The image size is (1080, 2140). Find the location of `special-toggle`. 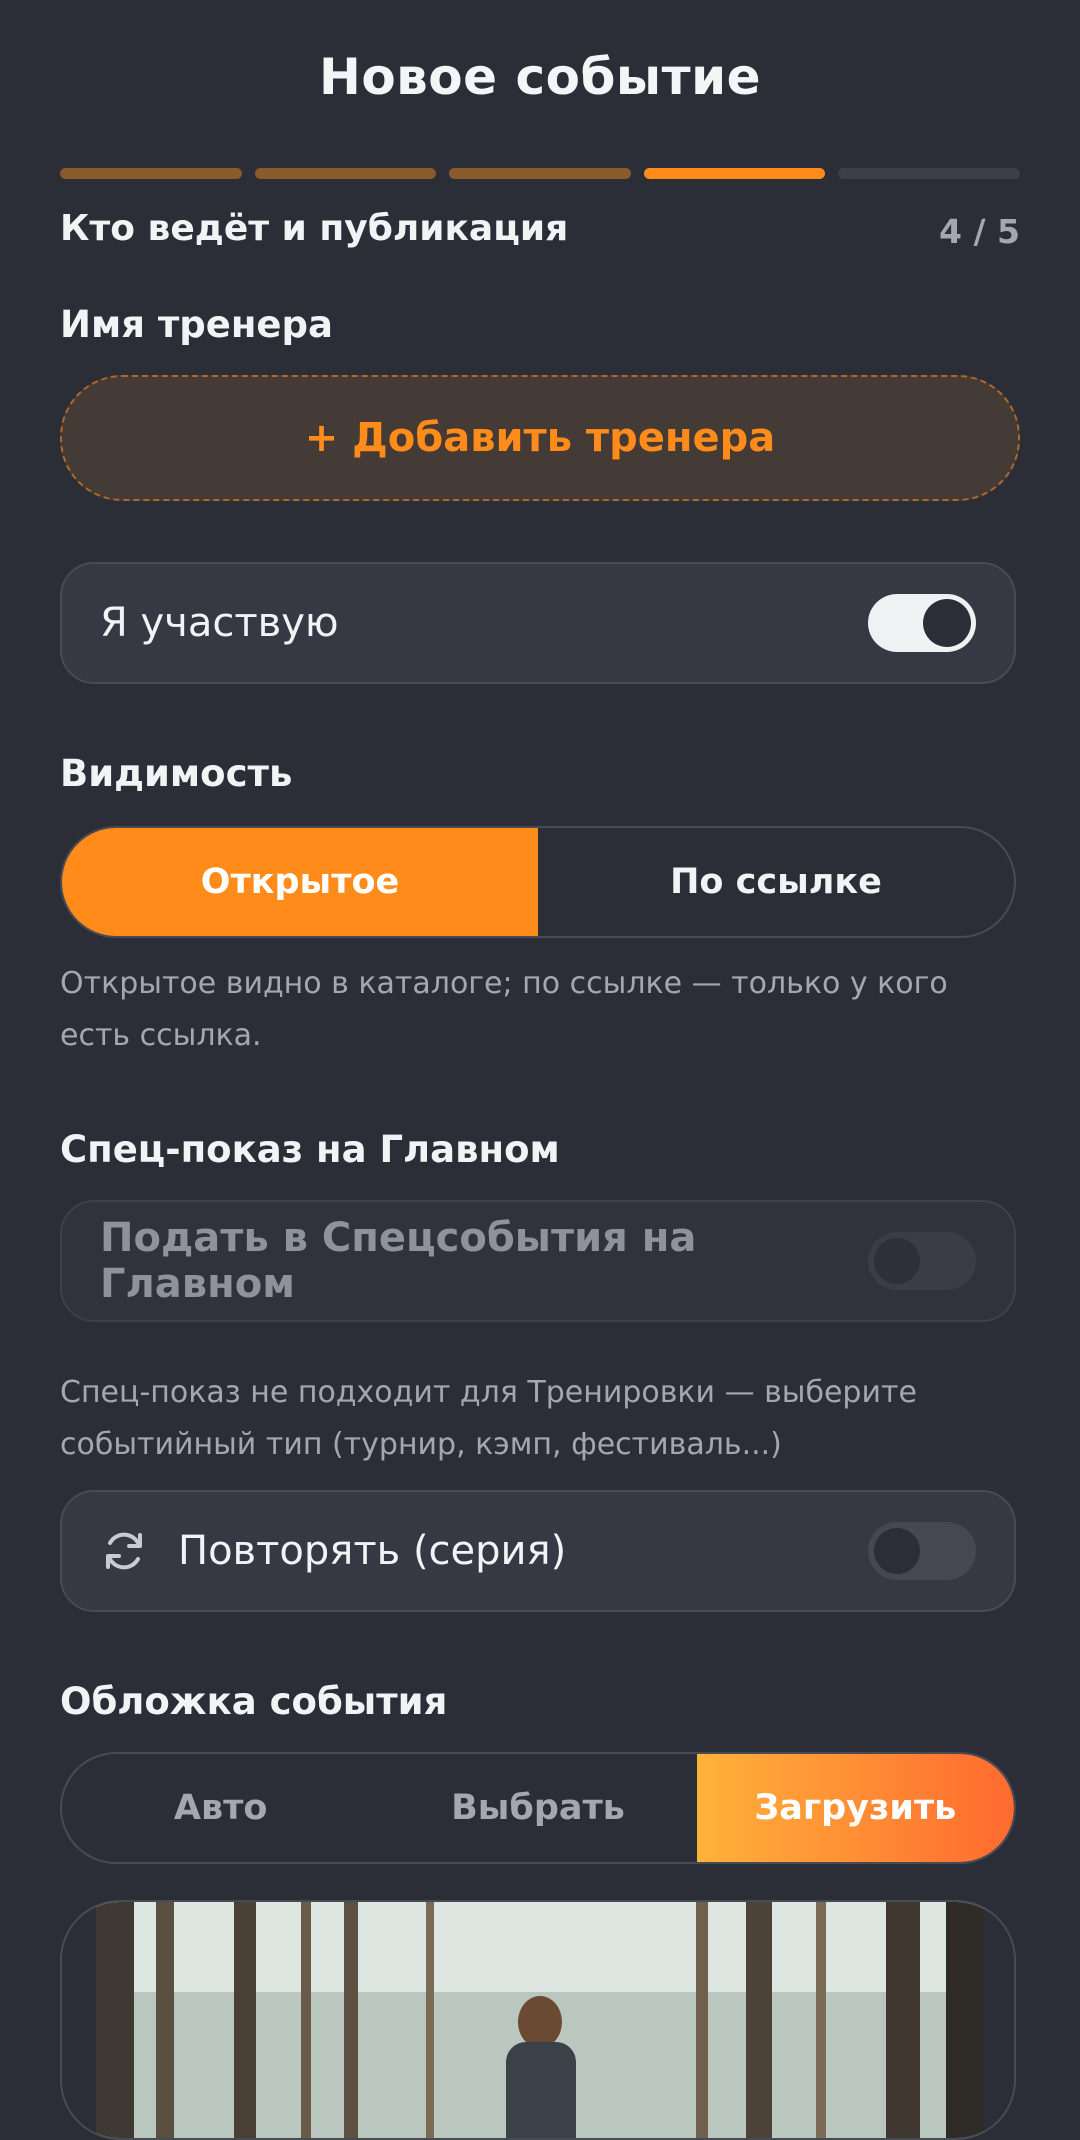

special-toggle is located at coordinates (922, 1261).